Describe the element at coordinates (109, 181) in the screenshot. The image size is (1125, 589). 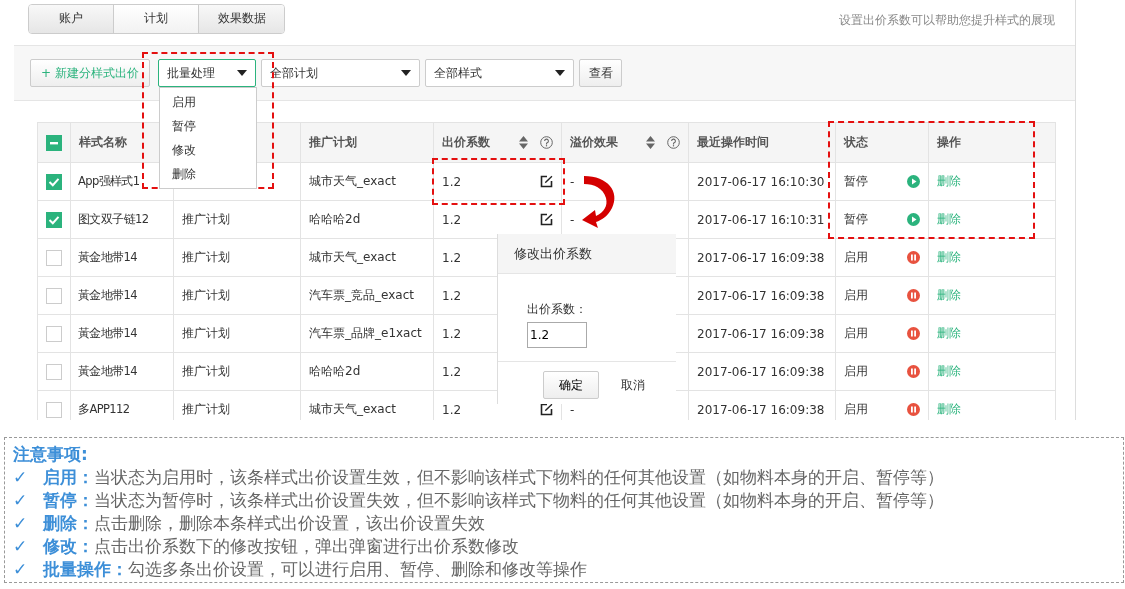
I see `table-cell: App强样式1` at that location.